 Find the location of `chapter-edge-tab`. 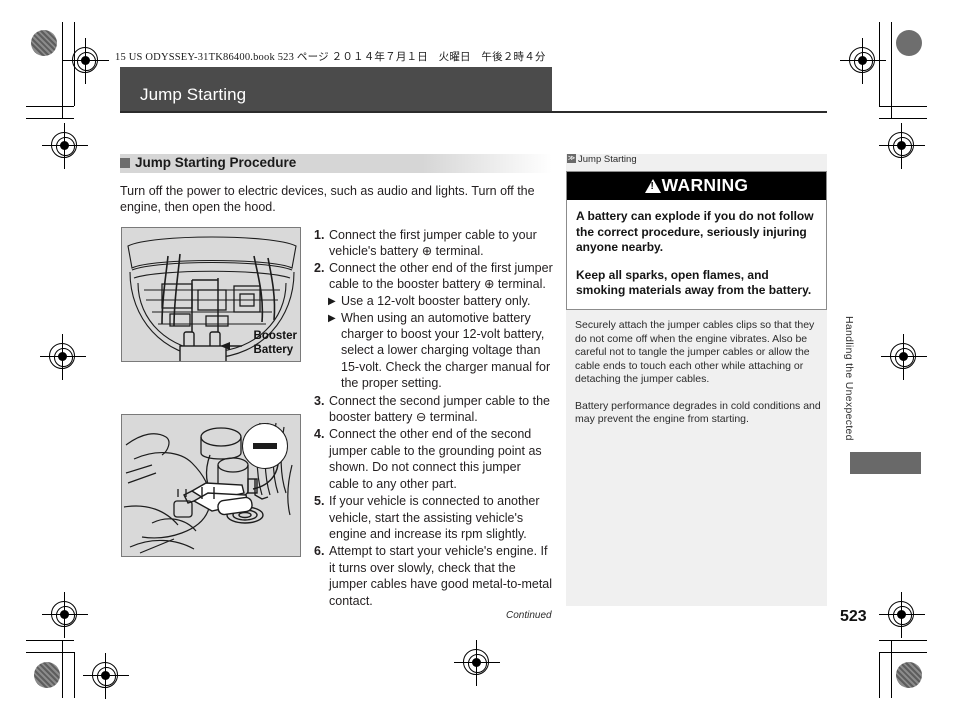

chapter-edge-tab is located at coordinates (885, 463).